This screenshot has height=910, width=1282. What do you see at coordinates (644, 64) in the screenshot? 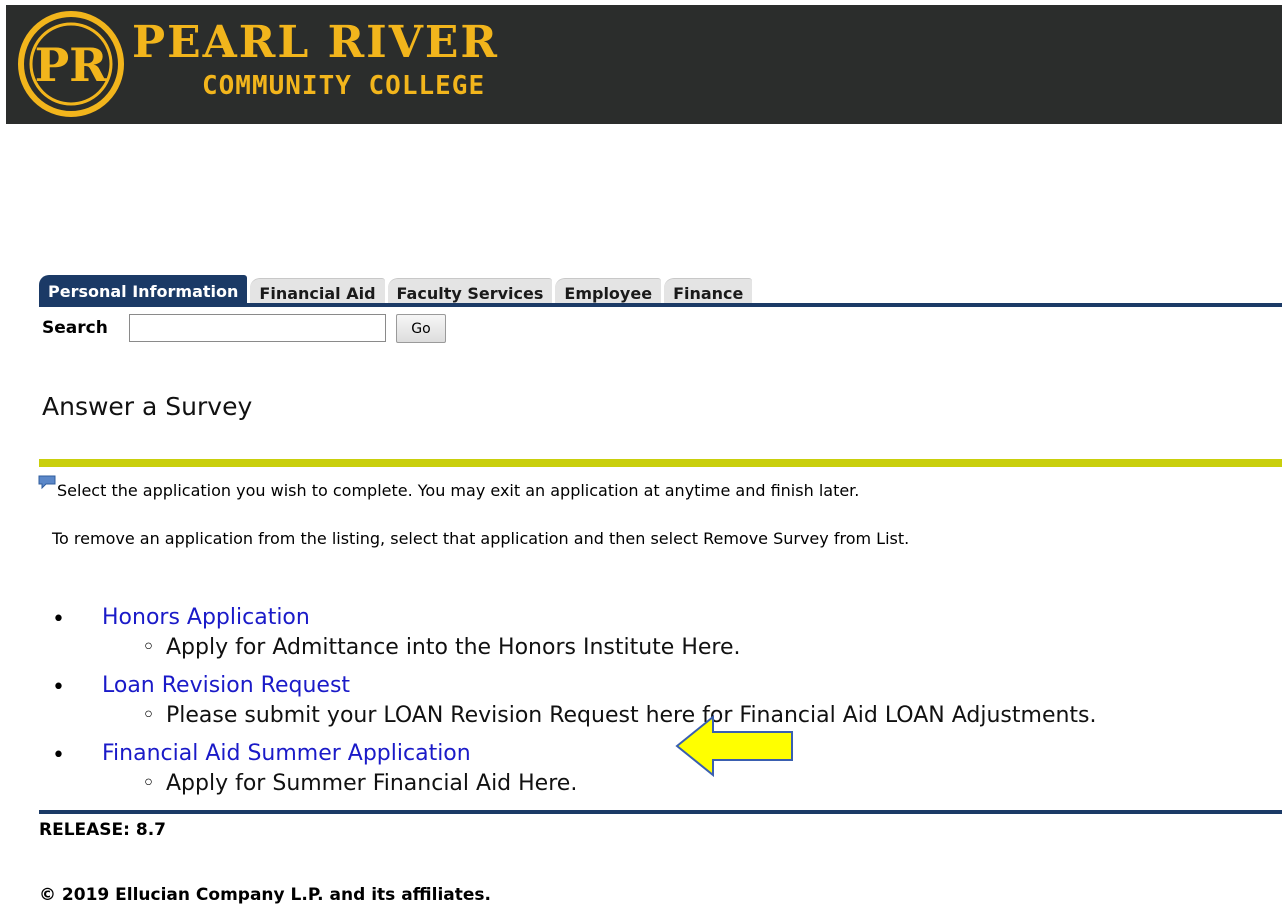
I see `header-banner: PR PEARL RIVER COMMUNITY COLLEGE` at bounding box center [644, 64].